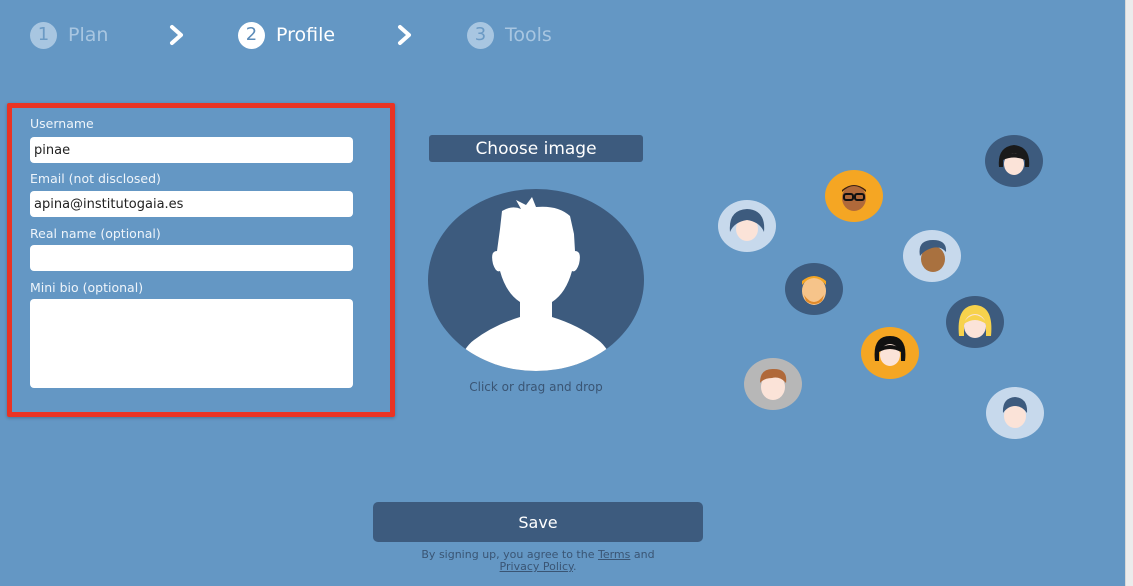 The width and height of the screenshot is (1133, 586). I want to click on terms-and: and, so click(644, 554).